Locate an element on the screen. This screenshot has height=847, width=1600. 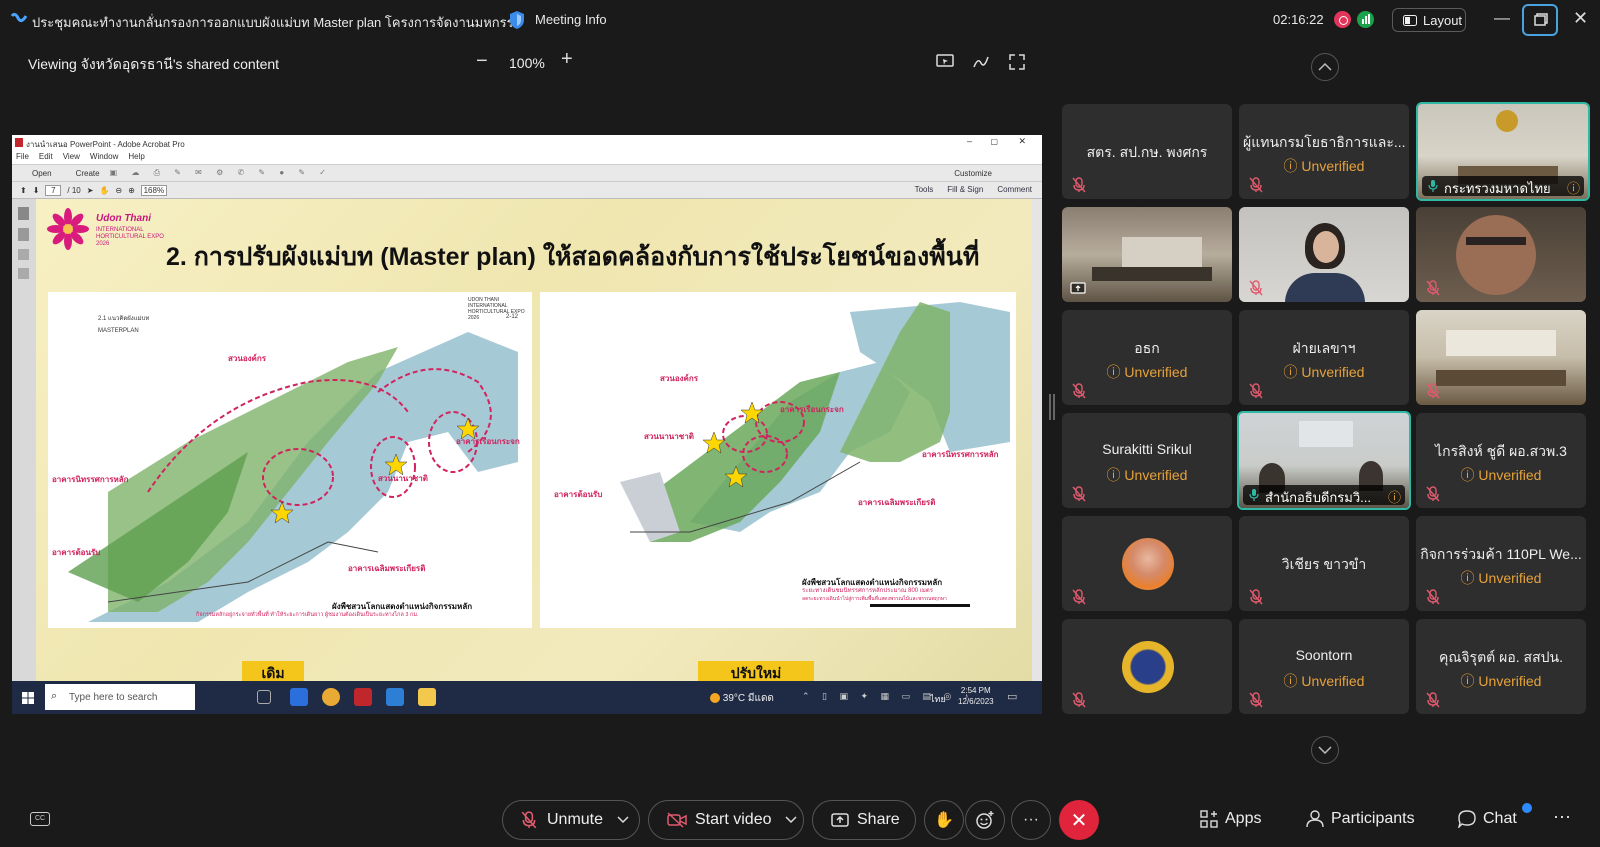
menu-view: View is located at coordinates (71, 157).